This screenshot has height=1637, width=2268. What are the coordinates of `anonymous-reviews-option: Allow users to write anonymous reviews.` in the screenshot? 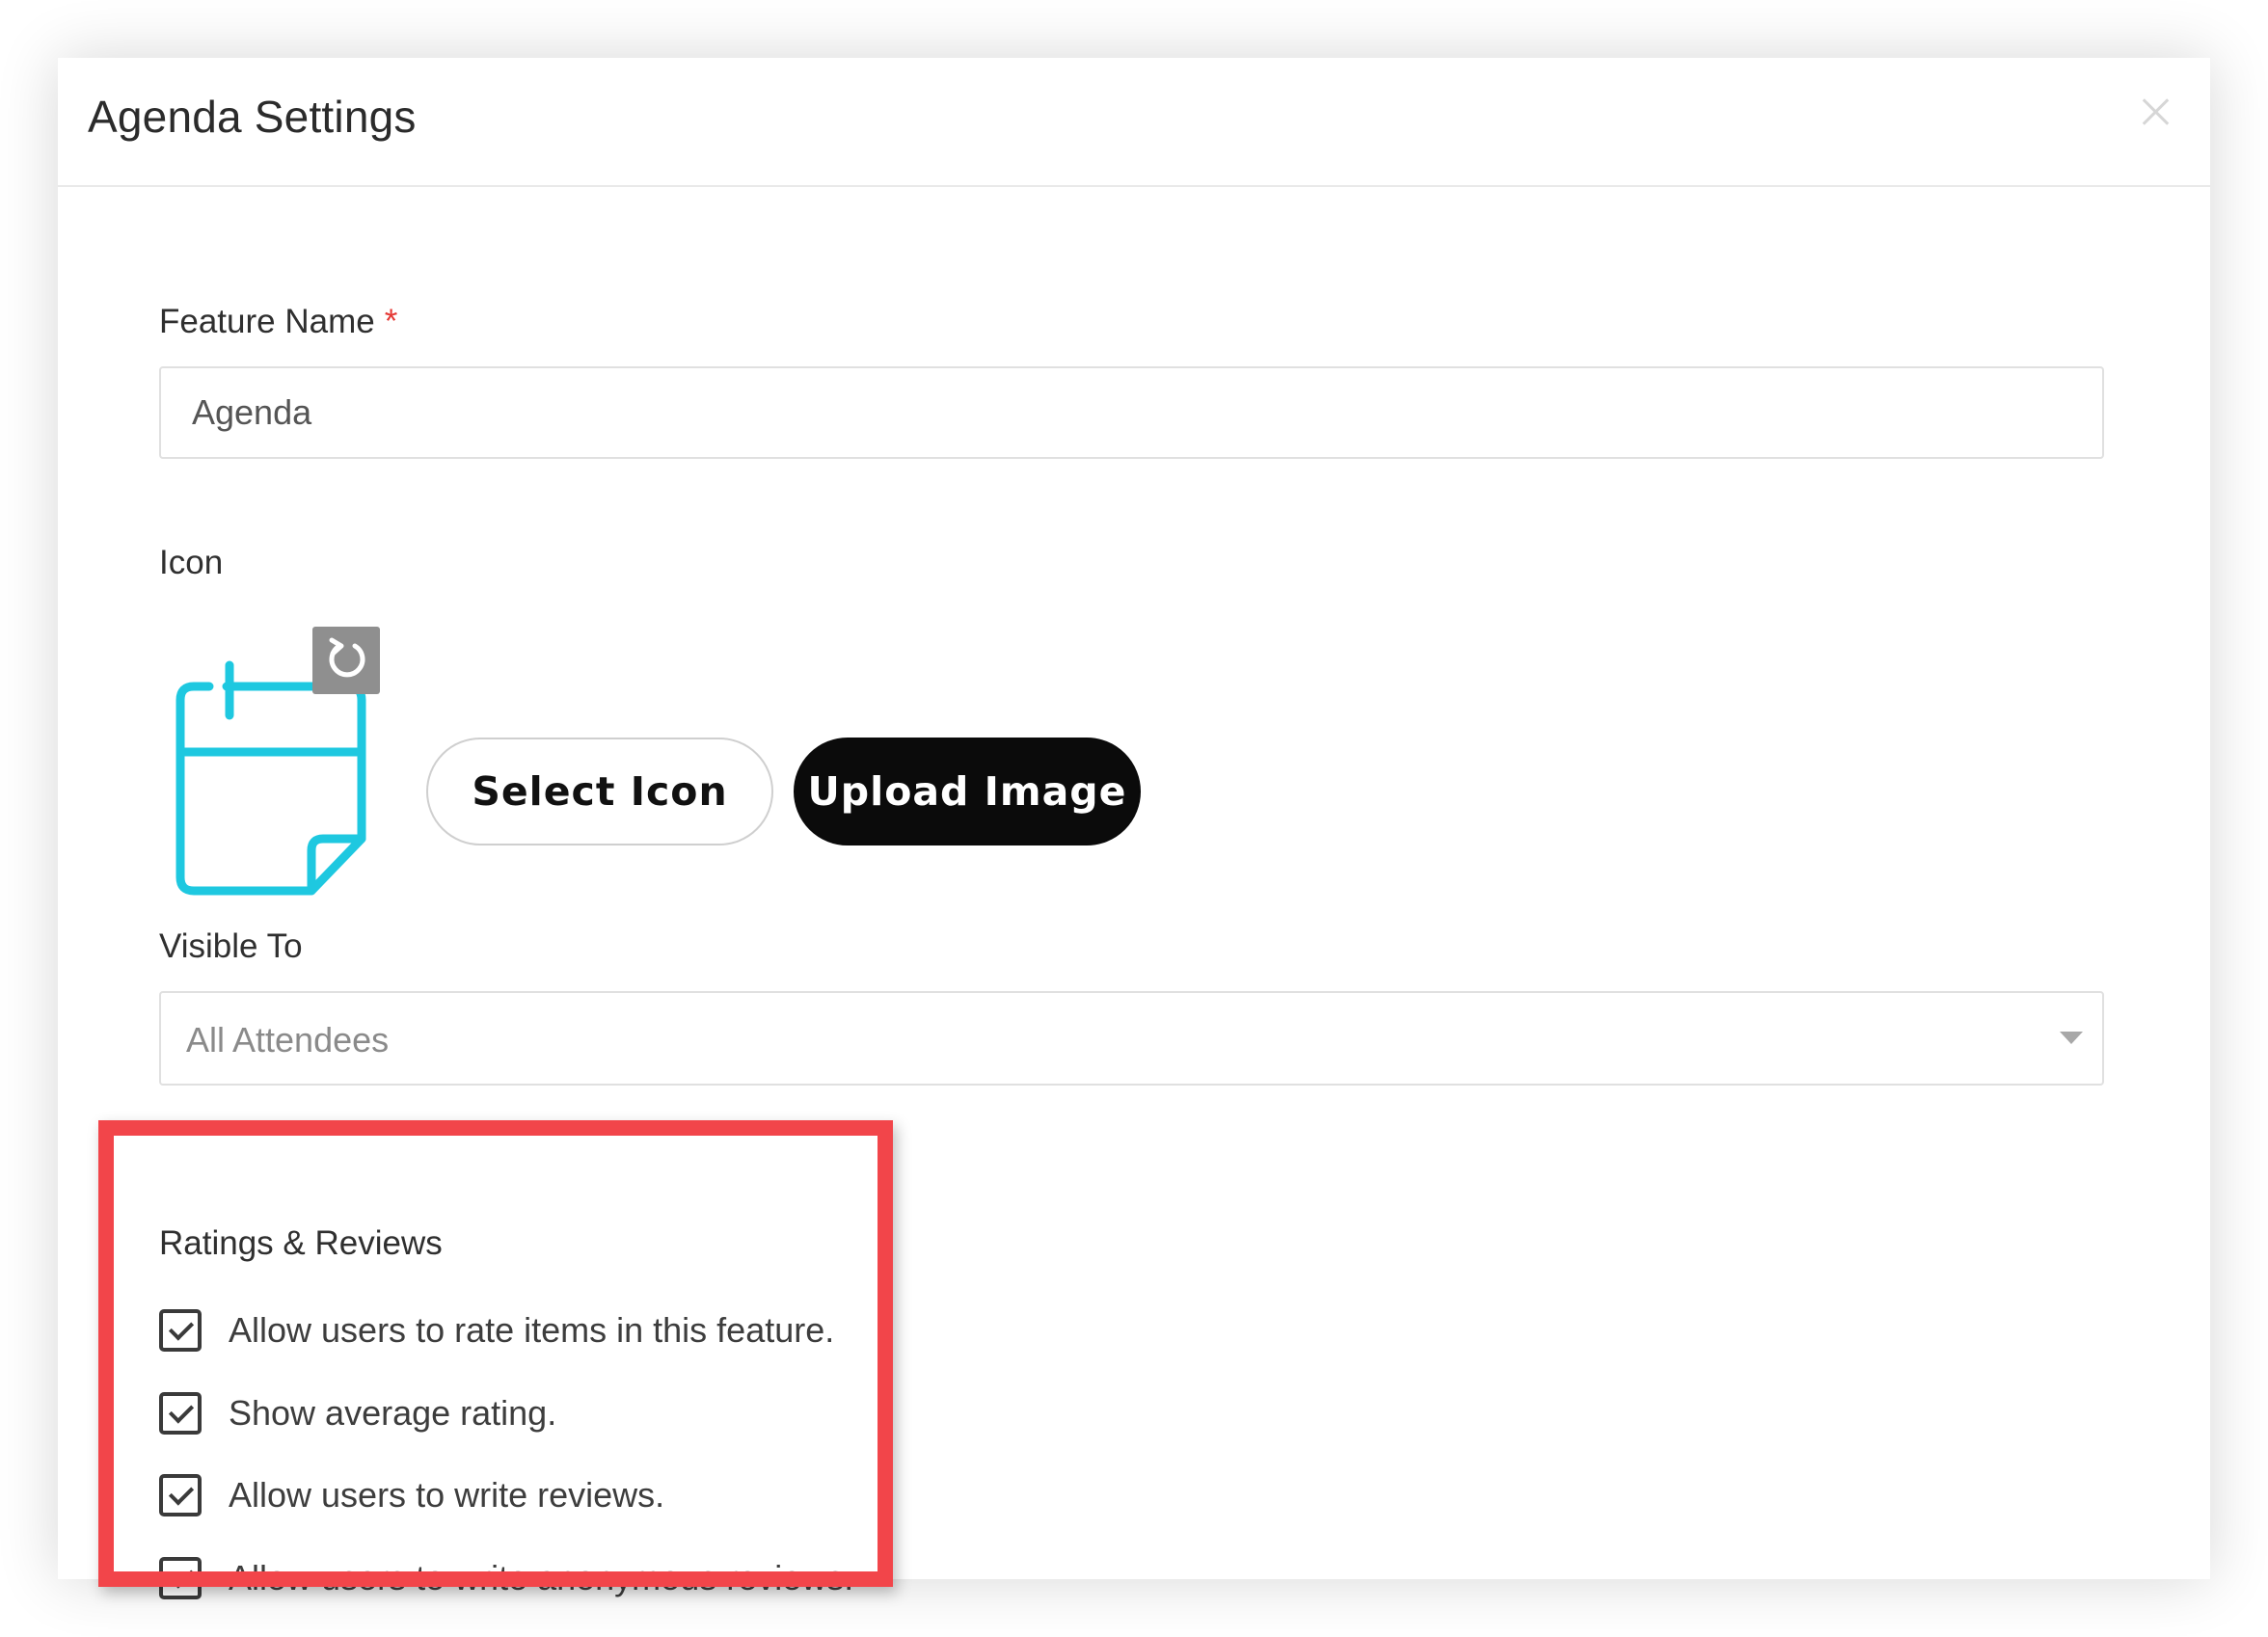 It's located at (506, 1578).